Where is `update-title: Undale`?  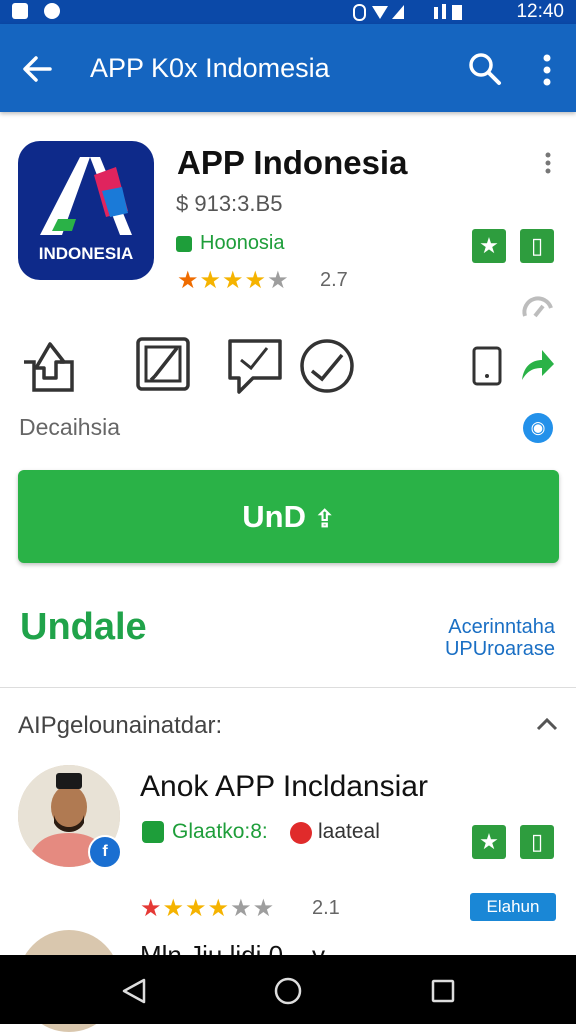 update-title: Undale is located at coordinates (83, 627).